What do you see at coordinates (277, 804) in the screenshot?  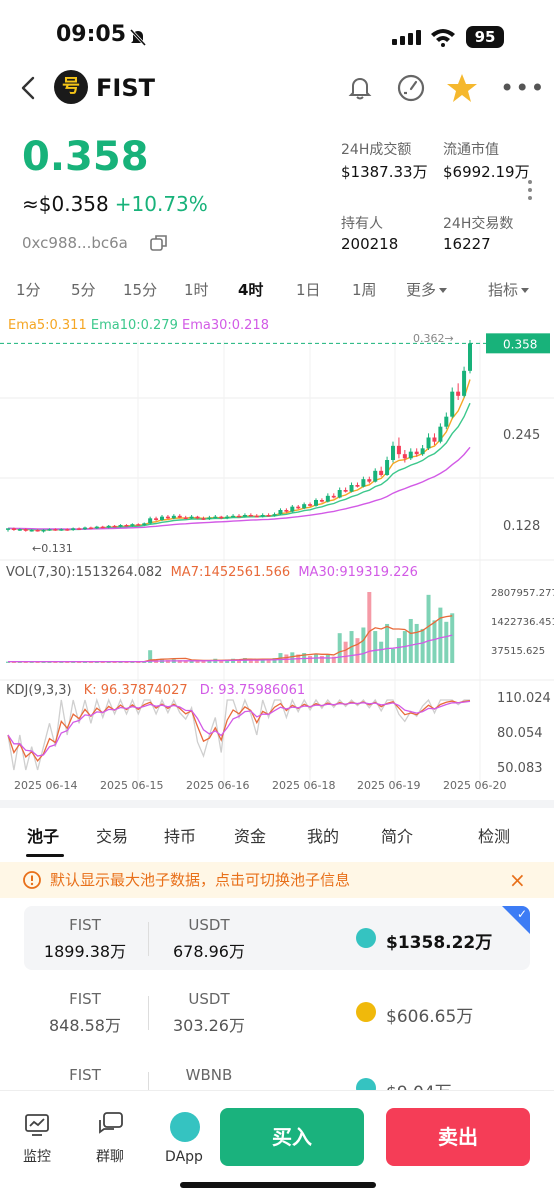 I see `section-divider` at bounding box center [277, 804].